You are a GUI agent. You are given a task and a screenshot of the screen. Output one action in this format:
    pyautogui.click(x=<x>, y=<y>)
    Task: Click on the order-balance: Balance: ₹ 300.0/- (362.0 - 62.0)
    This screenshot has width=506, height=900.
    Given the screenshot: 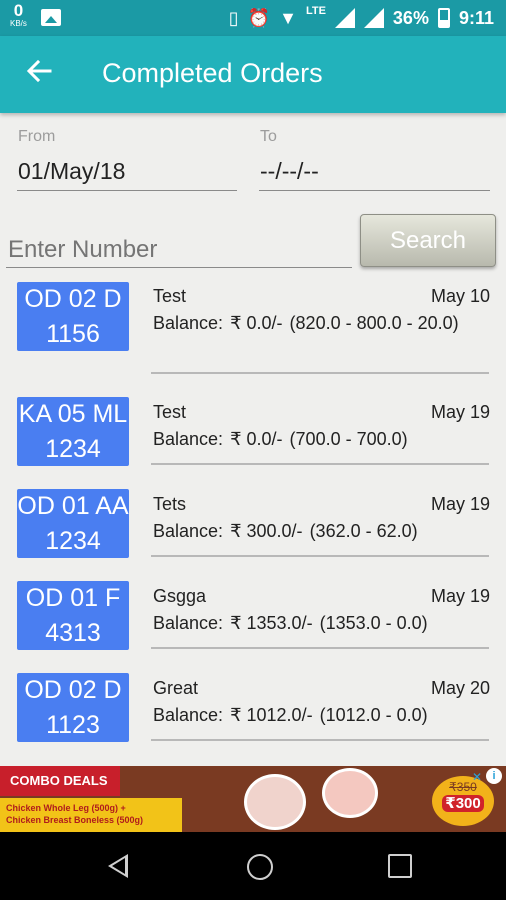 What is the action you would take?
    pyautogui.click(x=318, y=531)
    